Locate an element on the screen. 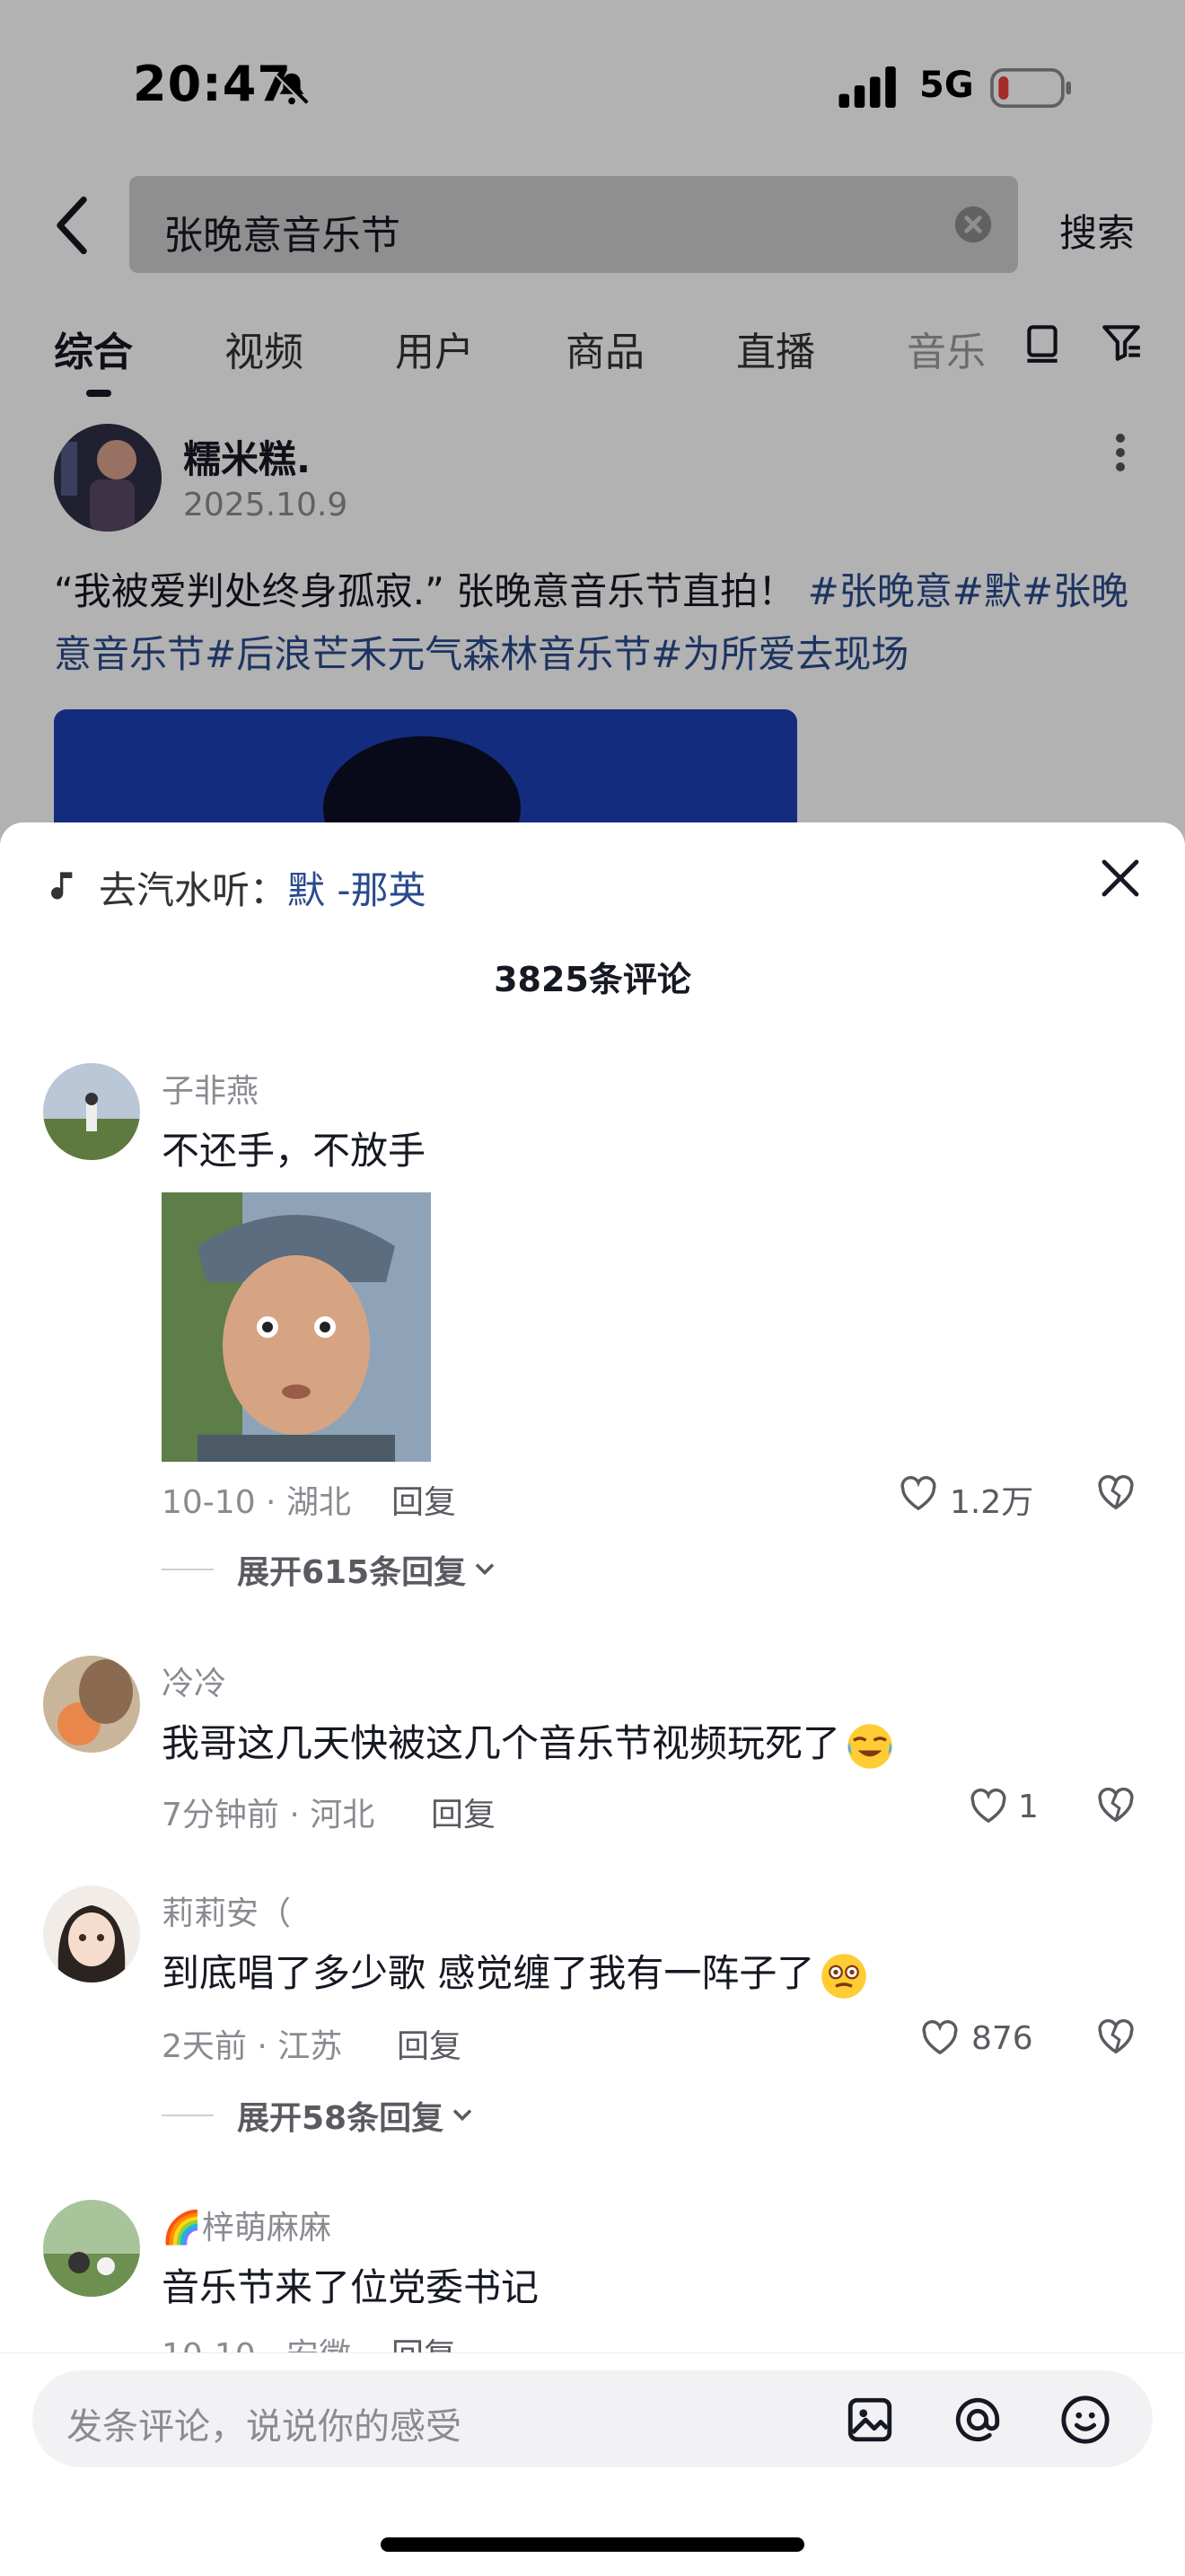 The height and width of the screenshot is (2576, 1185). close-icon is located at coordinates (1120, 878).